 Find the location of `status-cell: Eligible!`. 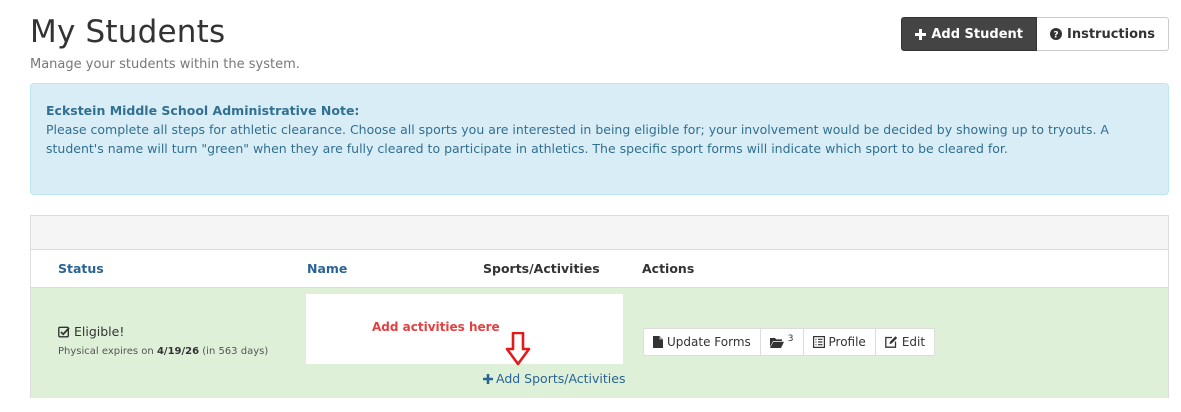

status-cell: Eligible! is located at coordinates (91, 331).